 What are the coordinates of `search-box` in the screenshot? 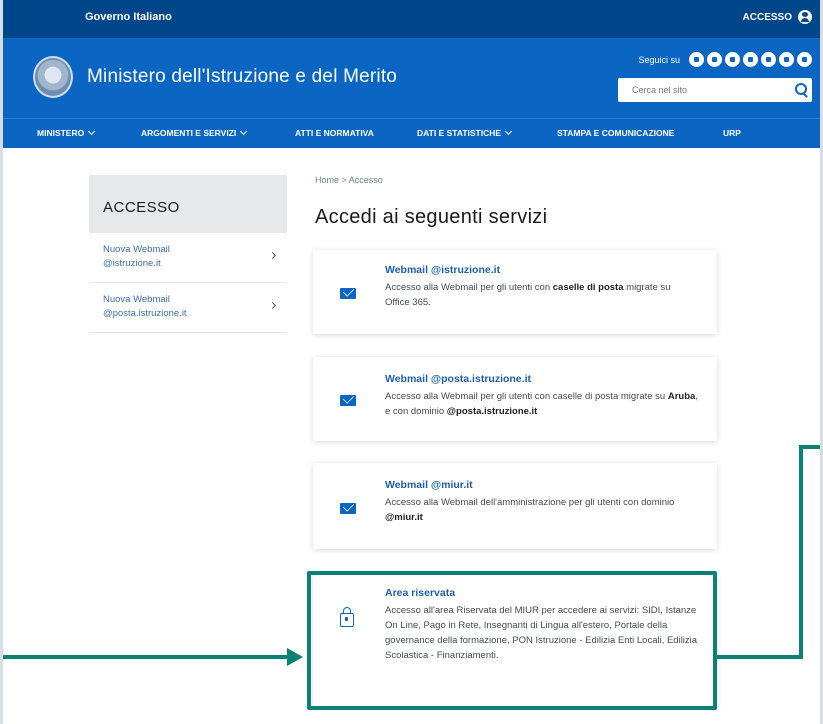 It's located at (715, 90).